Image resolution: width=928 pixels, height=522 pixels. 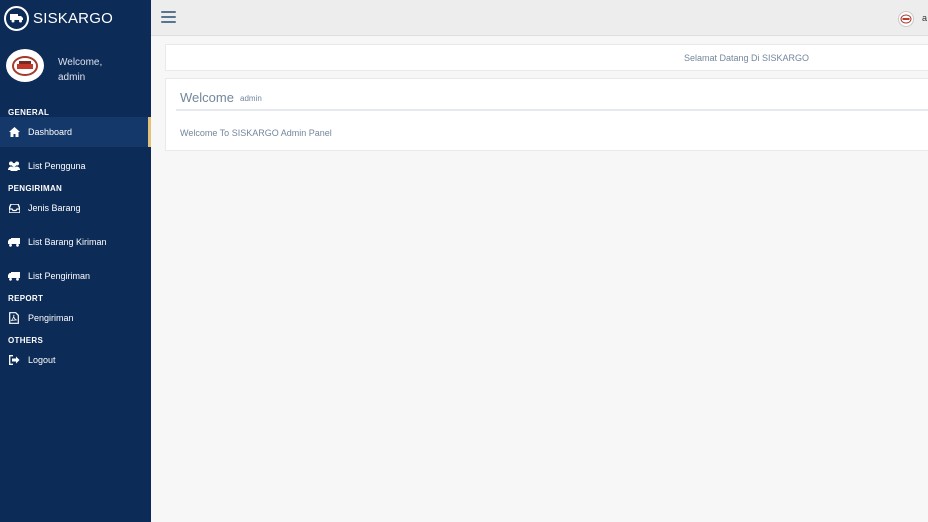 I want to click on sidebar-item-label: List Pengiriman, so click(x=59, y=276).